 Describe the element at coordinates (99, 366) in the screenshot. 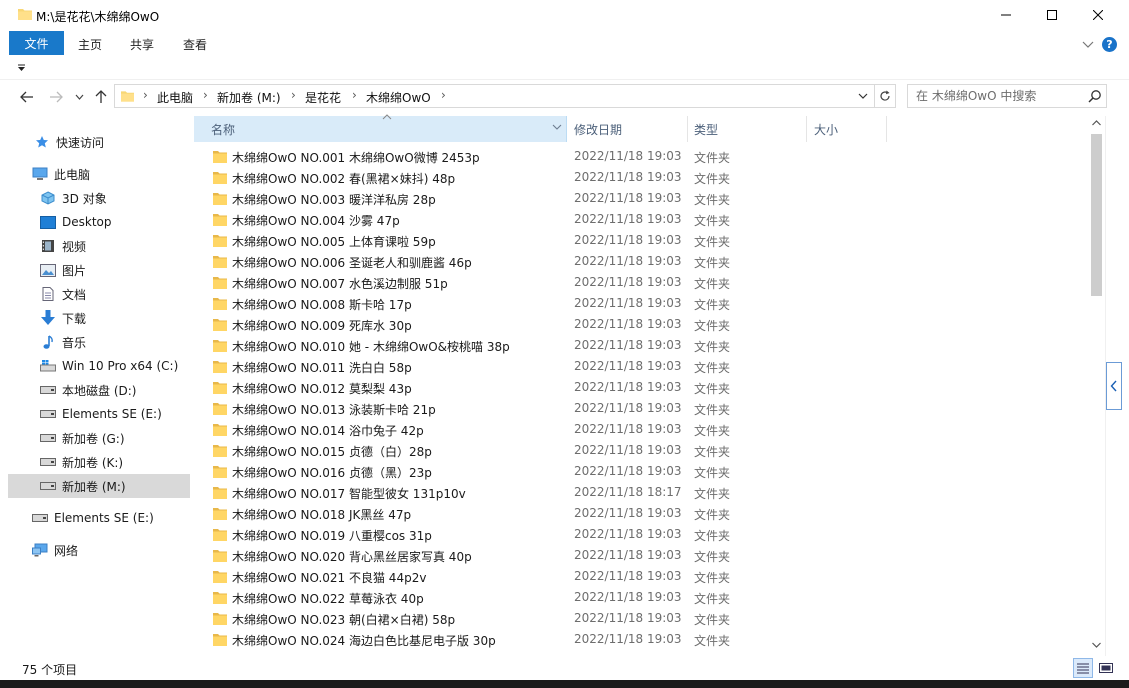

I see `nav-item-drive-c: Win 10 Pro x64 (C:)` at that location.